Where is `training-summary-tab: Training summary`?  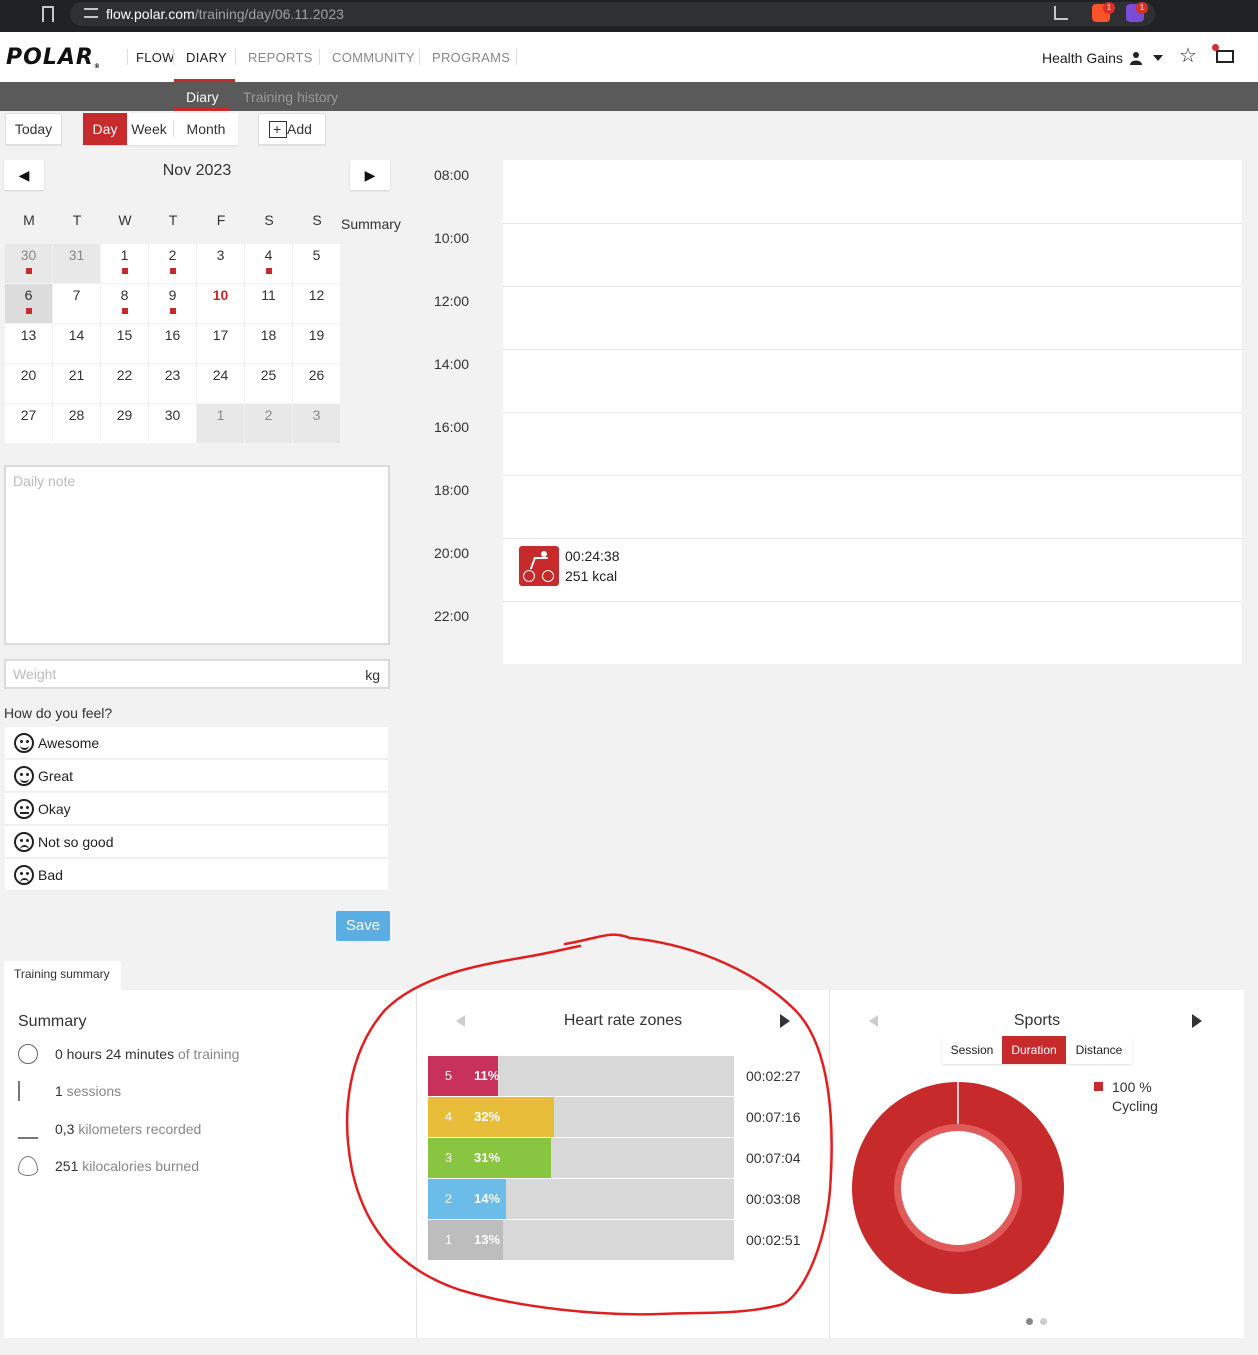
training-summary-tab: Training summary is located at coordinates (62, 975).